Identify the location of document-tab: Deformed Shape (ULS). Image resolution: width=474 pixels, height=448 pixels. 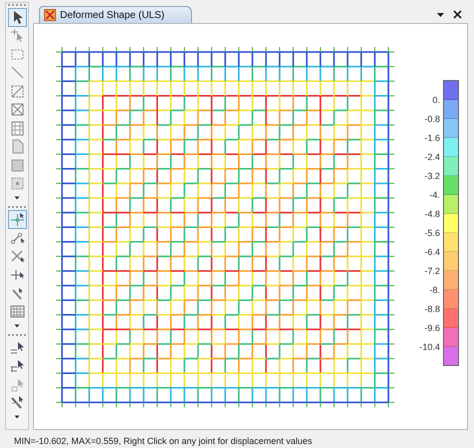
(115, 14).